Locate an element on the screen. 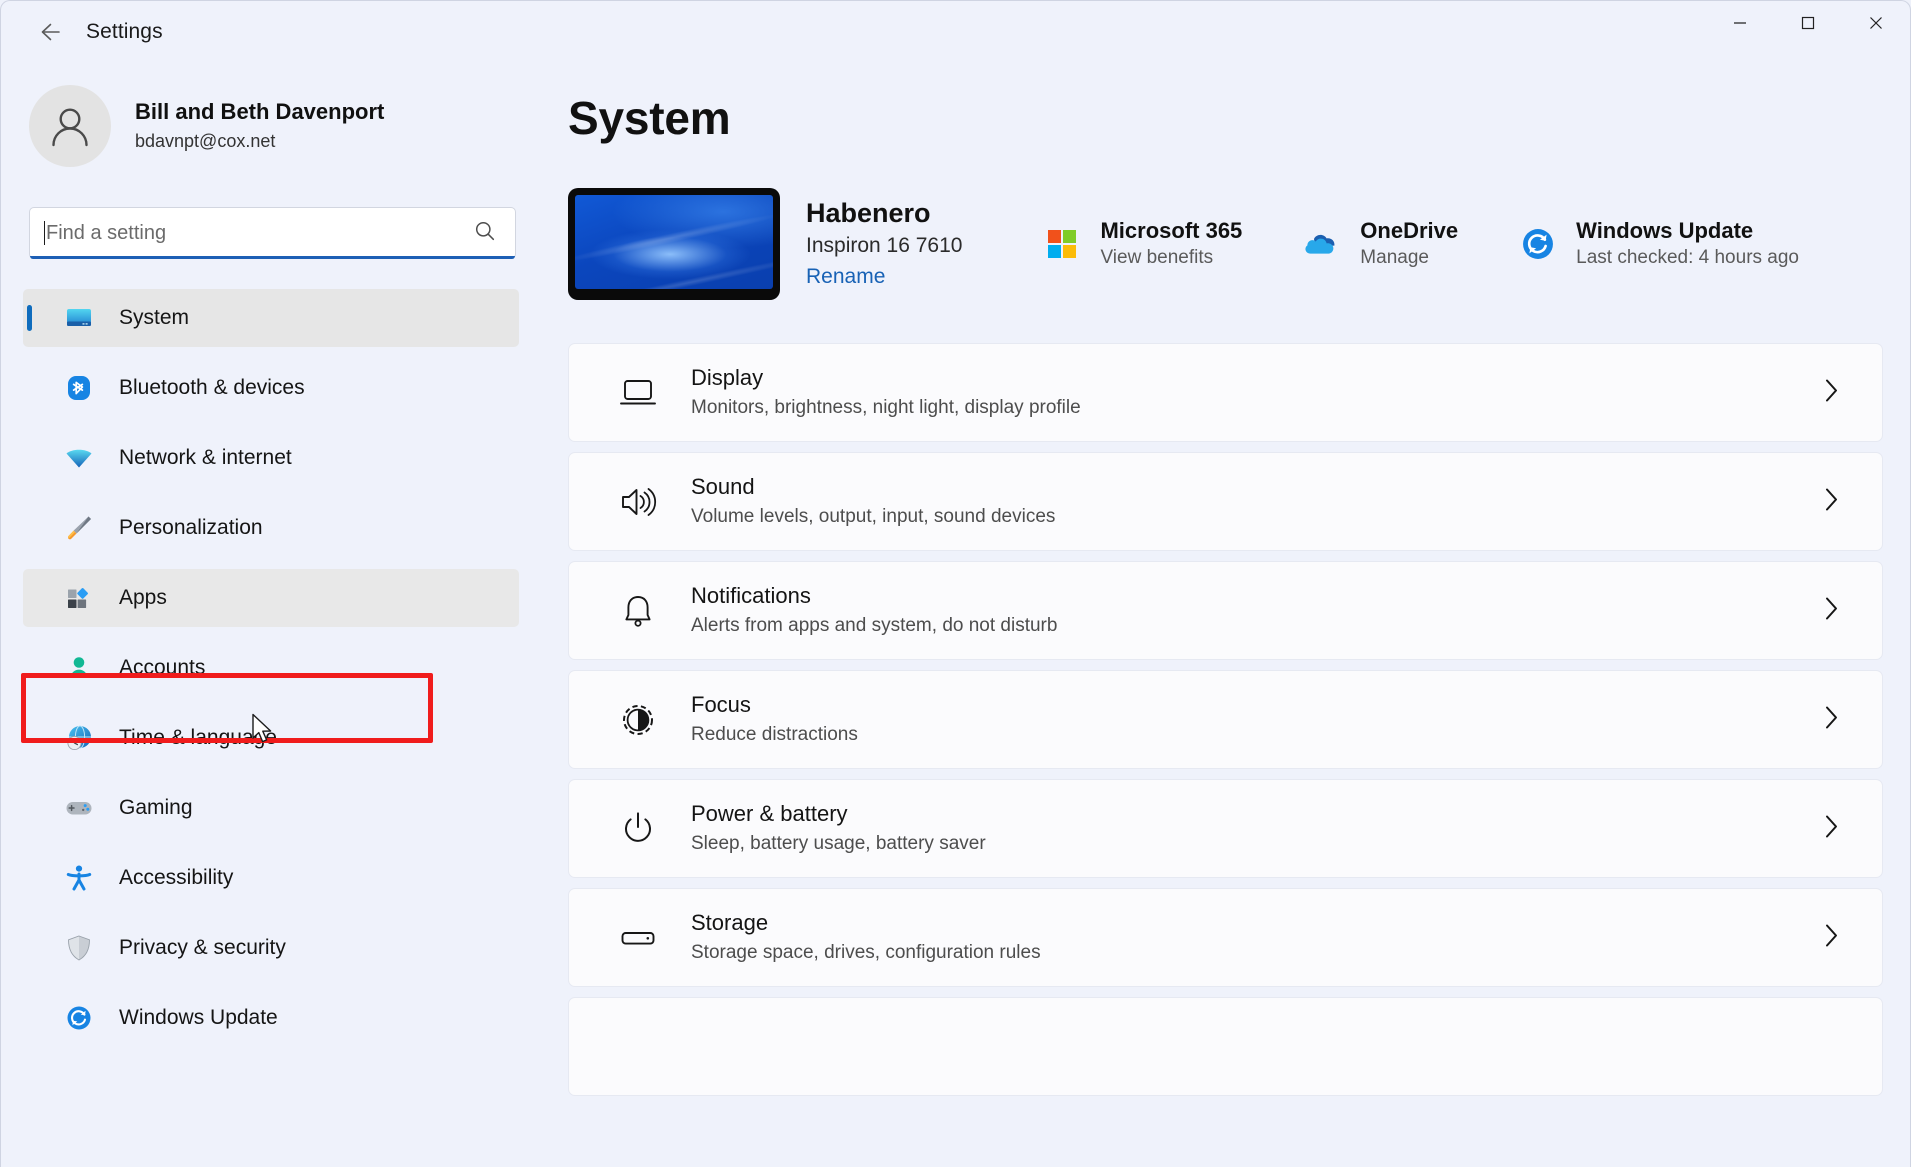  sidebar-item-label: Privacy & security is located at coordinates (202, 947).